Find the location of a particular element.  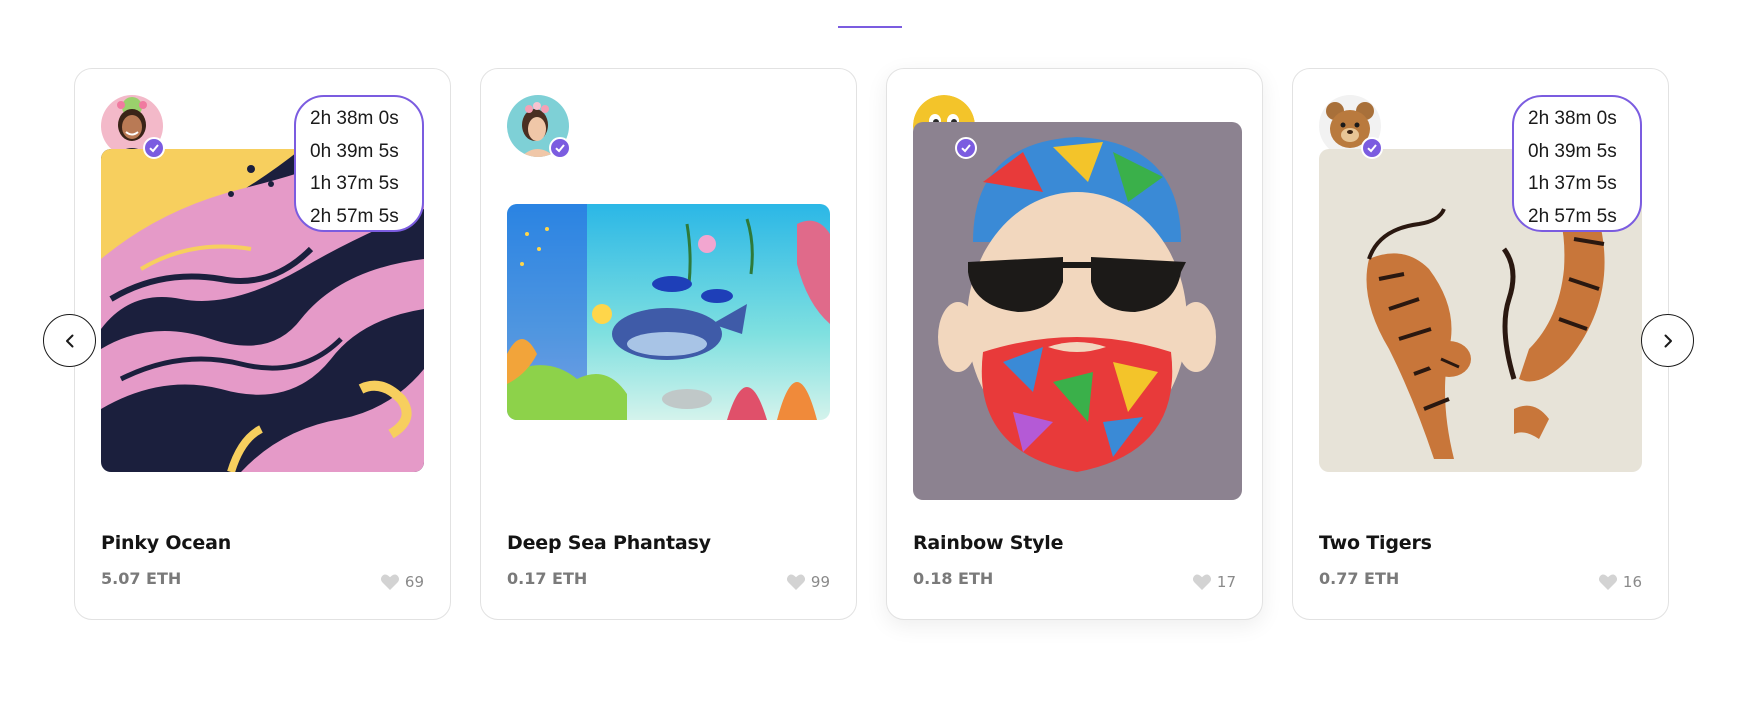

like-count: 69 is located at coordinates (414, 582).